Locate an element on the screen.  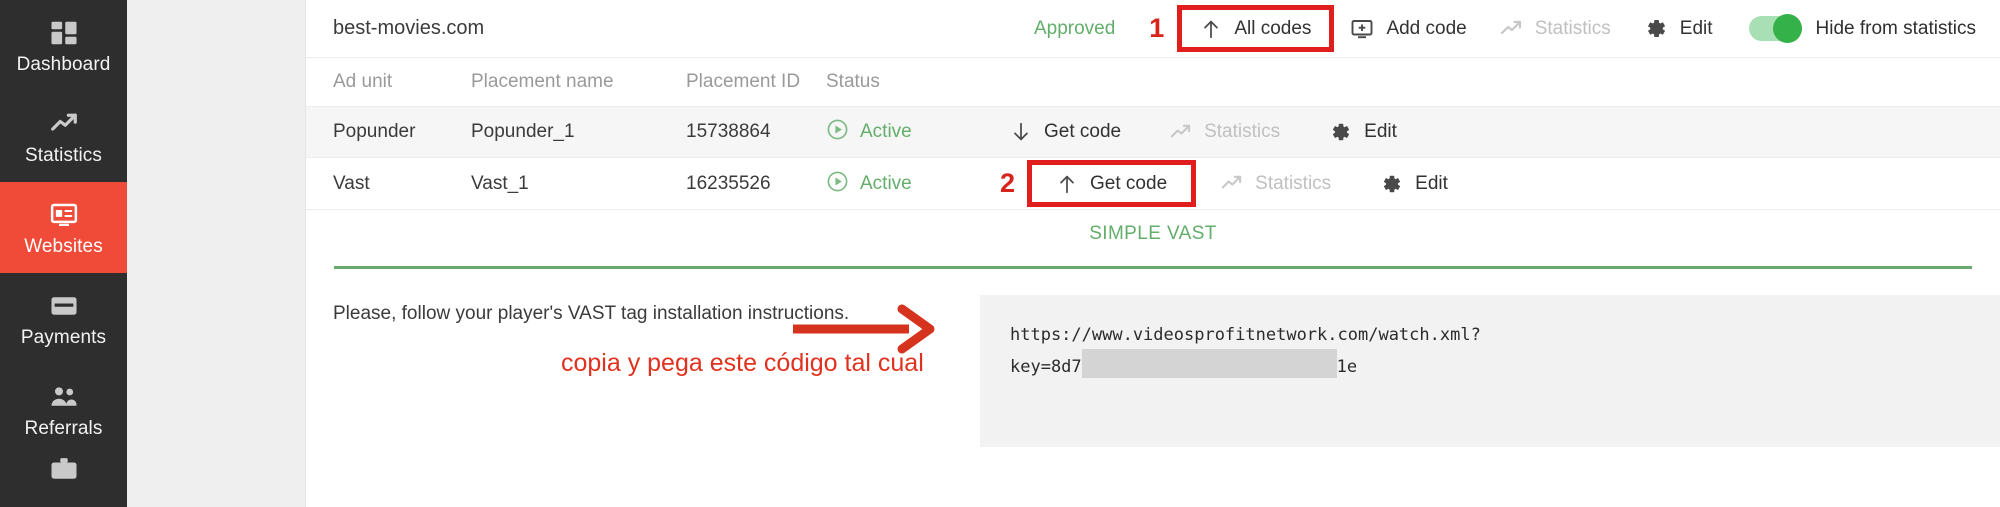
hide-from-statistics-label: Hide from statistics is located at coordinates (1895, 28).